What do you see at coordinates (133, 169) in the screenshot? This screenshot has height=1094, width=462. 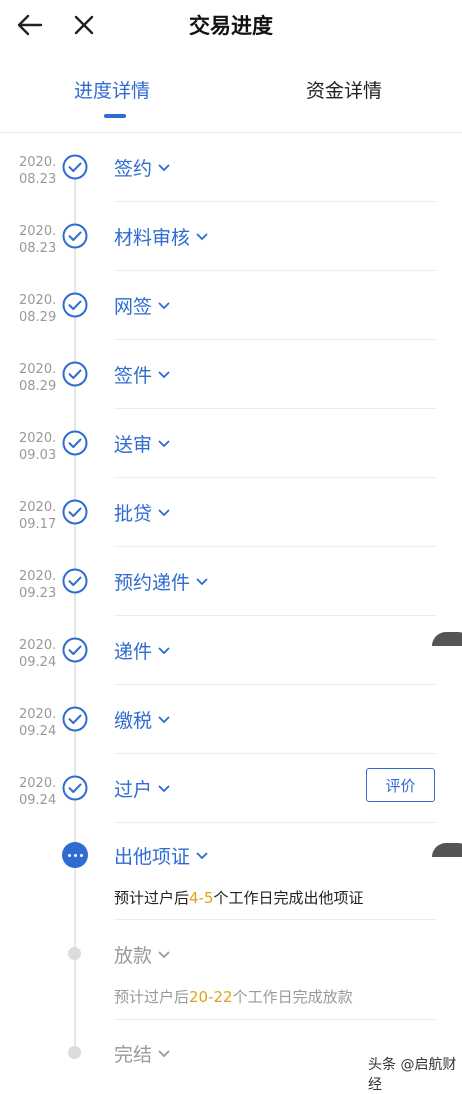 I see `step-title: 签约` at bounding box center [133, 169].